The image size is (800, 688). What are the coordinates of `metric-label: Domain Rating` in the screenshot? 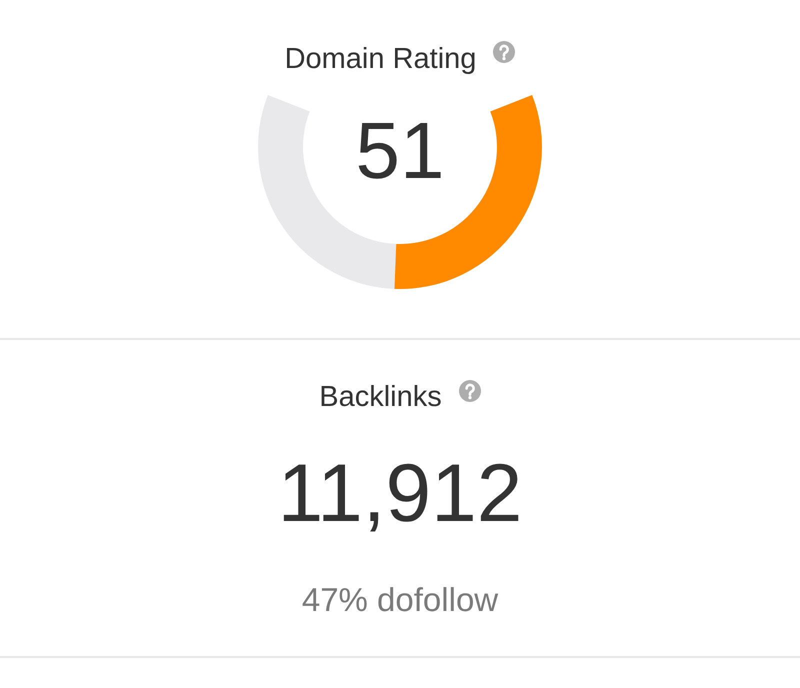 It's located at (380, 59).